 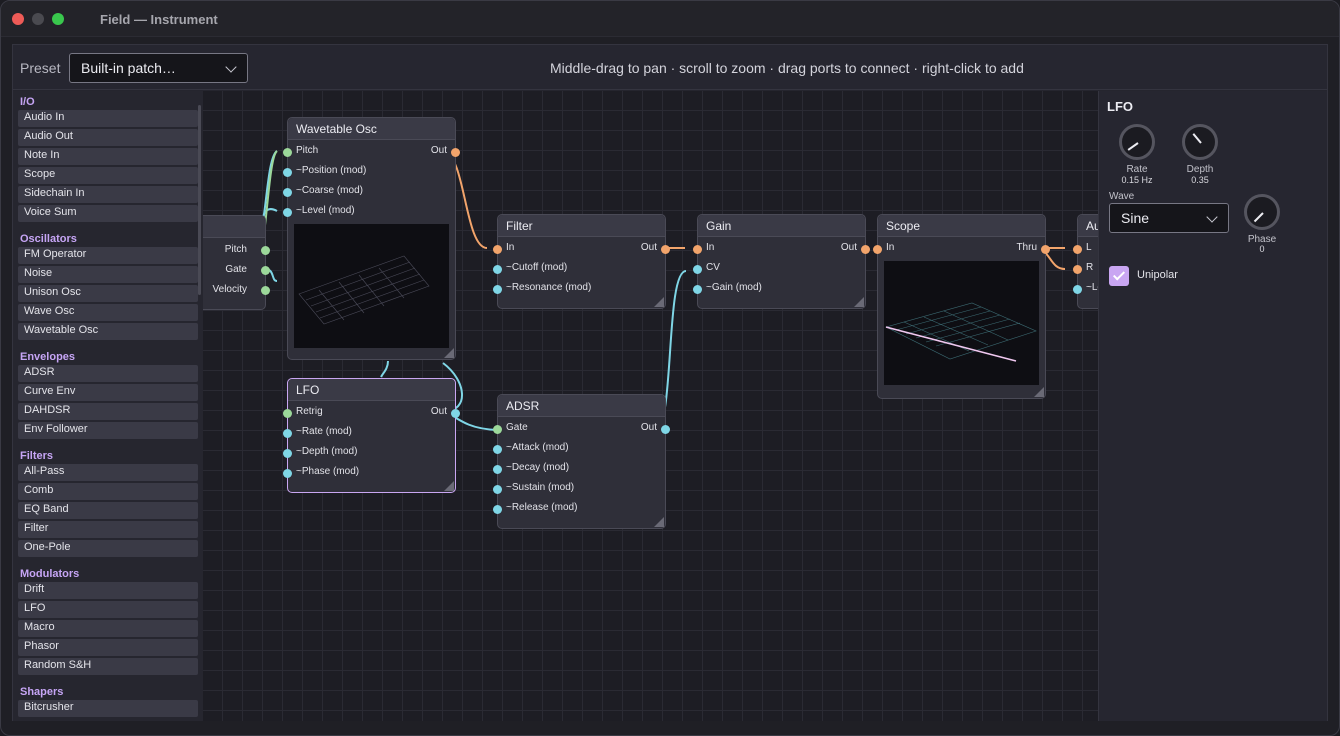 I want to click on library-item: Env Follower, so click(x=108, y=430).